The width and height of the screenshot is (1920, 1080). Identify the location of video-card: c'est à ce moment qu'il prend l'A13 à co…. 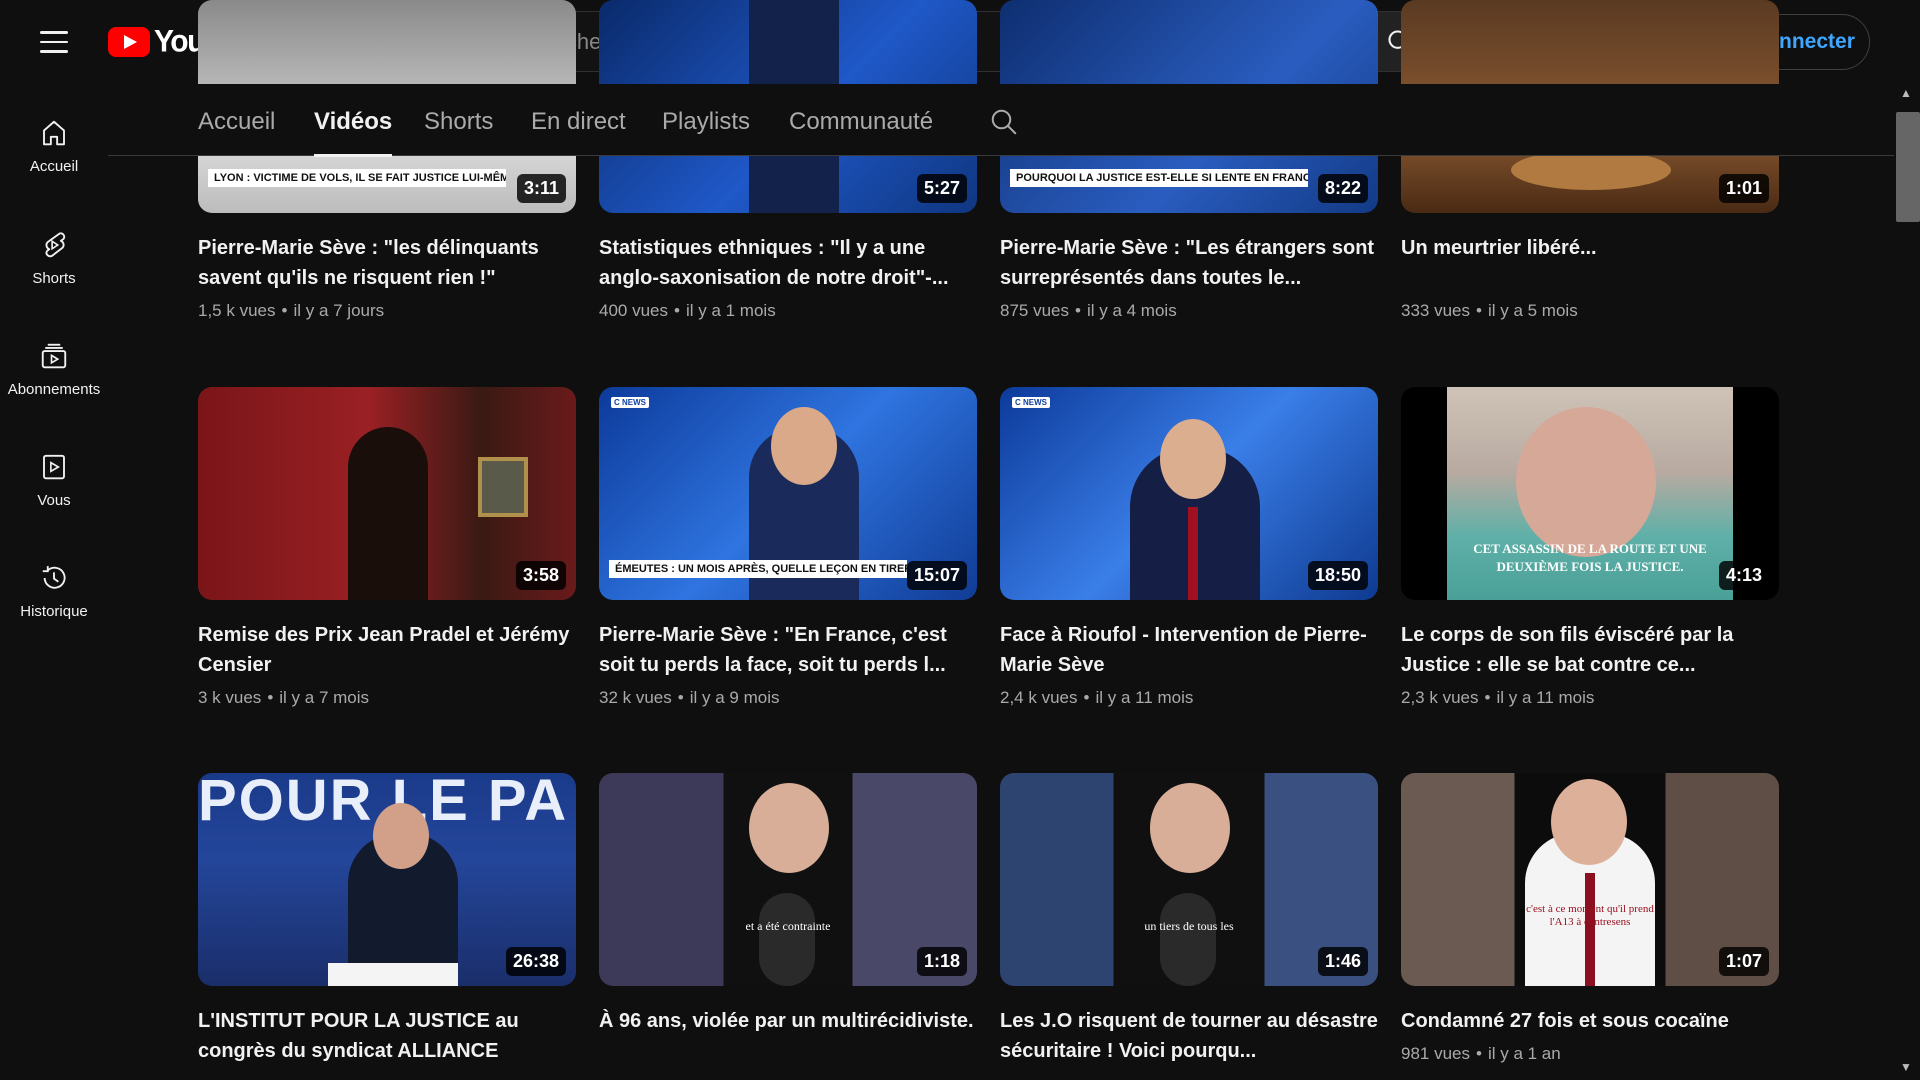
(1590, 918).